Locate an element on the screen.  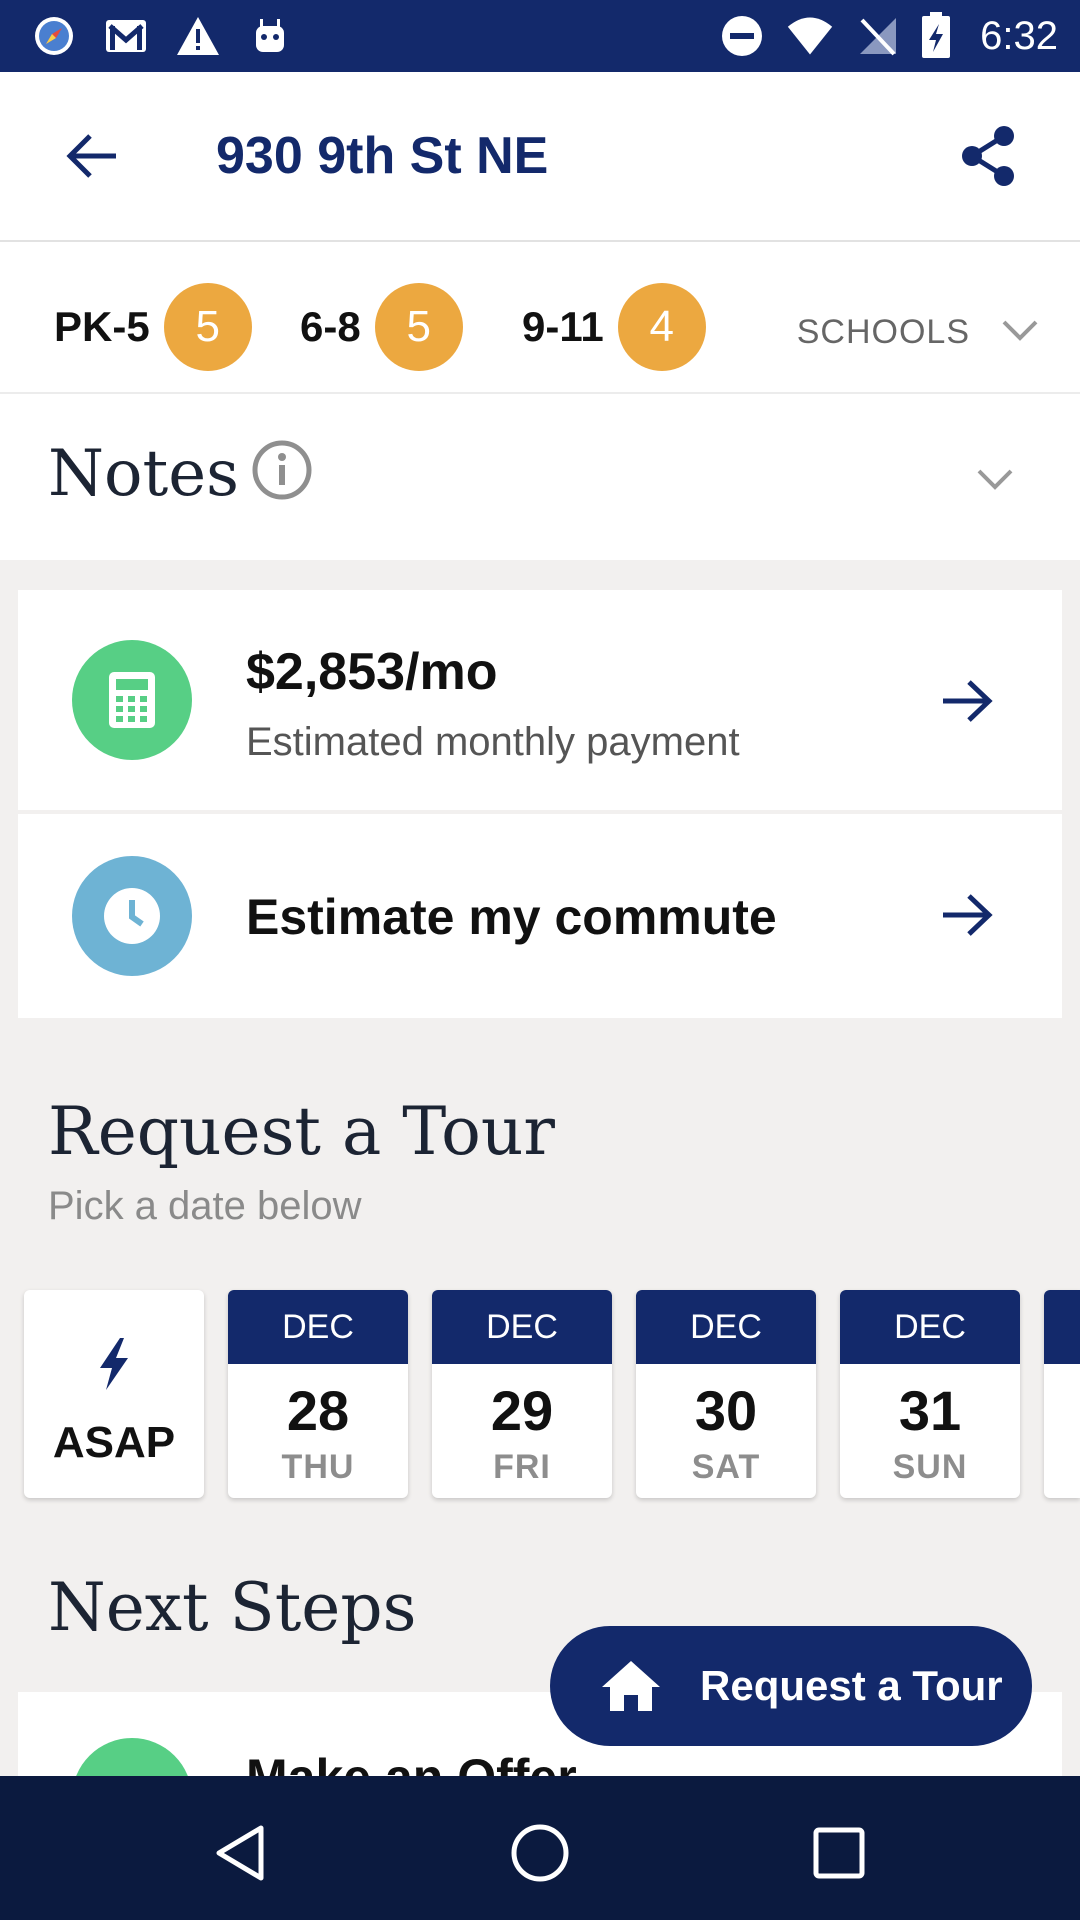
date-weekday: SUN is located at coordinates (930, 1467).